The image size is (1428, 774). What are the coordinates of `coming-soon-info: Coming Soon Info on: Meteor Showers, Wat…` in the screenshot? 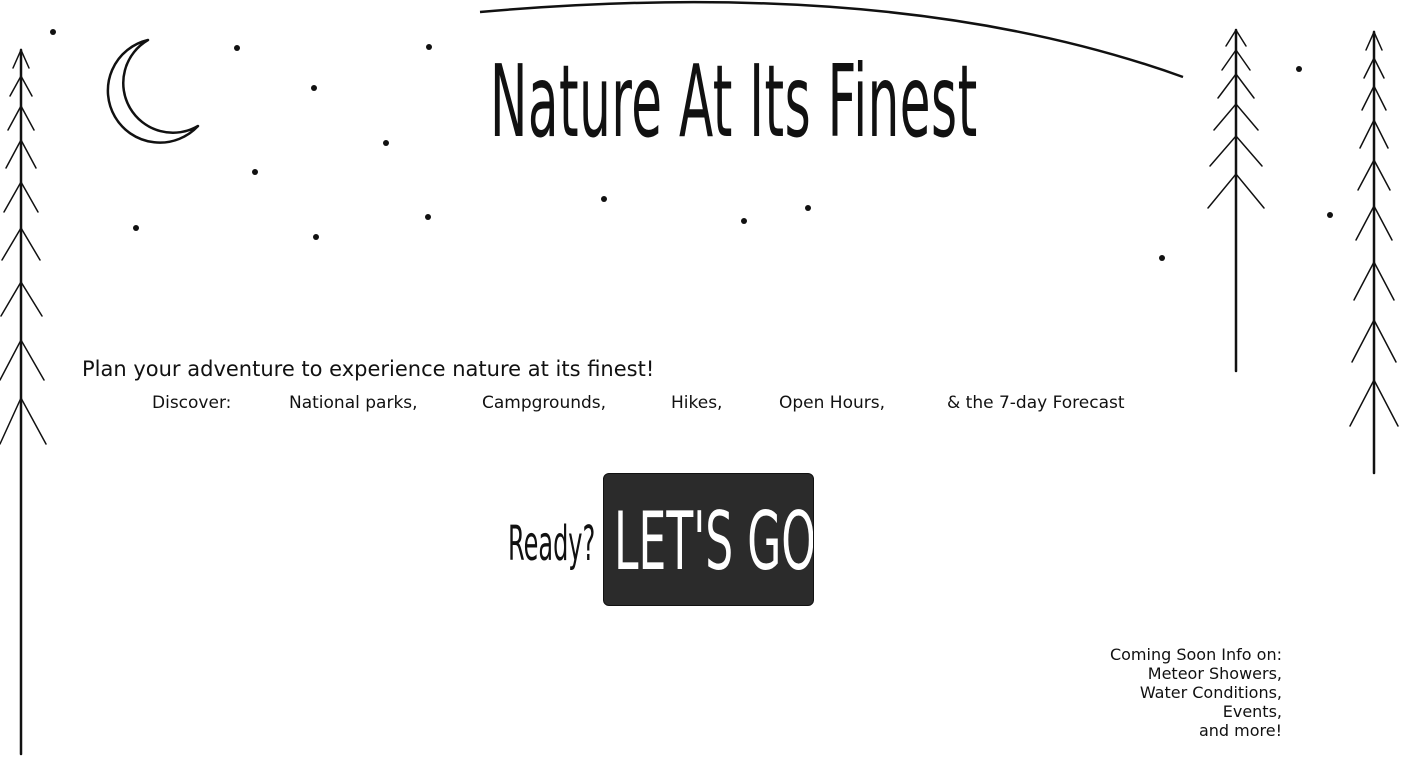 It's located at (1196, 692).